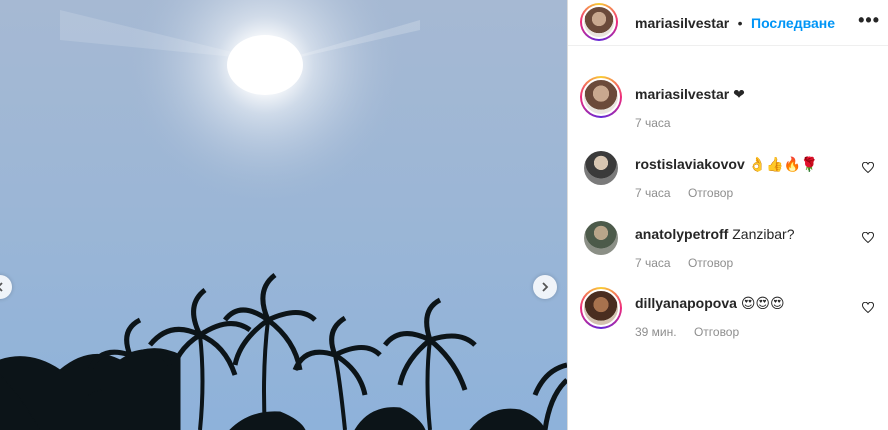  What do you see at coordinates (653, 123) in the screenshot?
I see `caption-time: 7 часа` at bounding box center [653, 123].